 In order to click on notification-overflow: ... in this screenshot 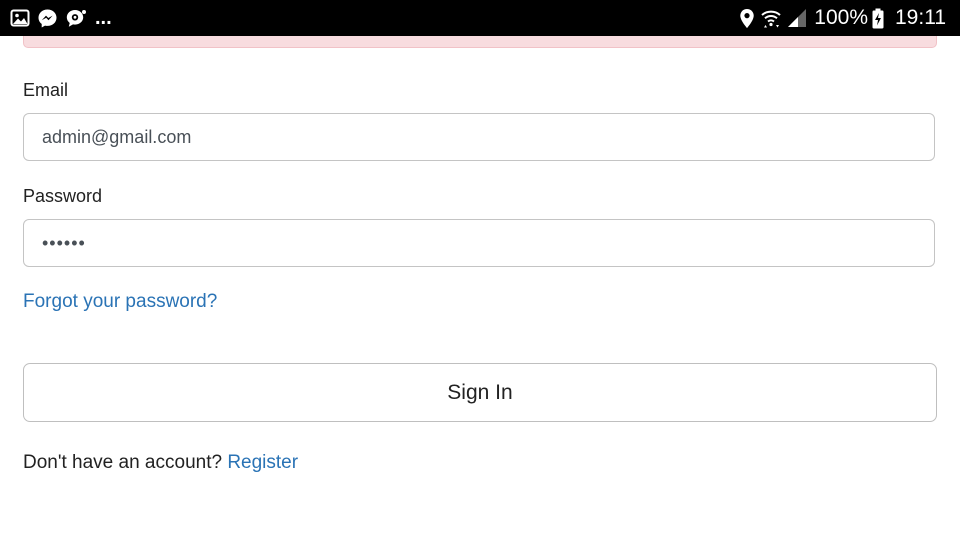, I will do `click(103, 18)`.